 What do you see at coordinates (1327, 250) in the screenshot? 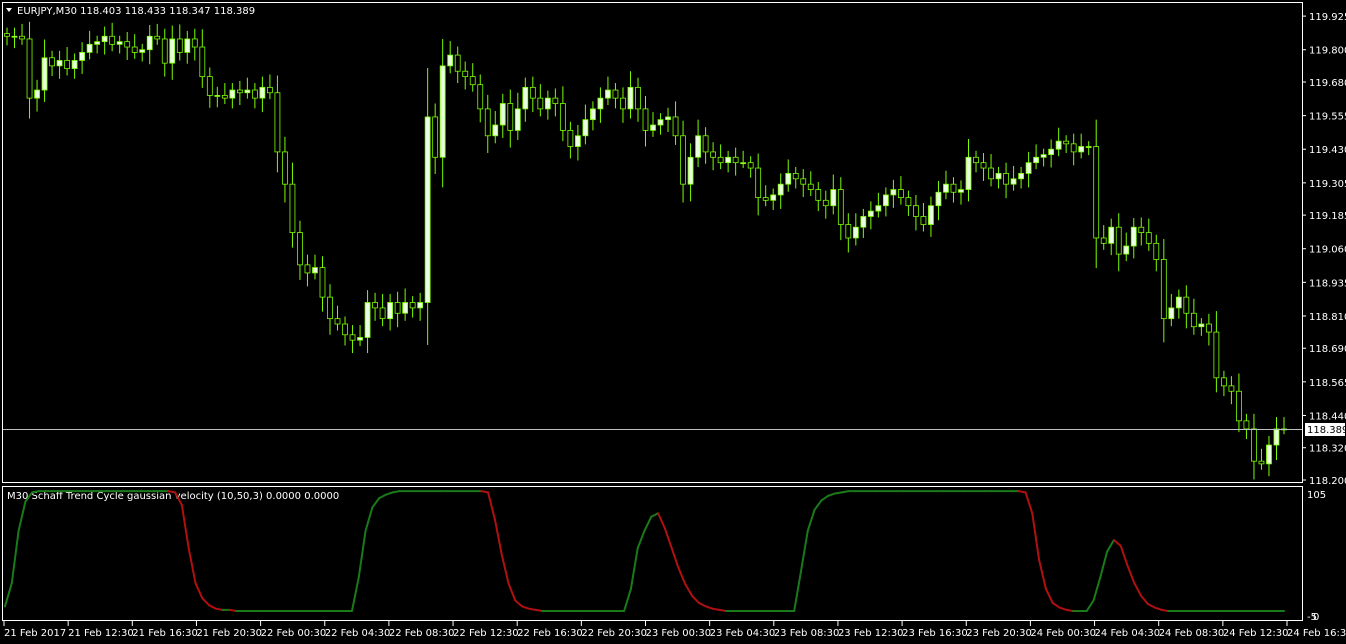
I see `price-axis-label: 119.060` at bounding box center [1327, 250].